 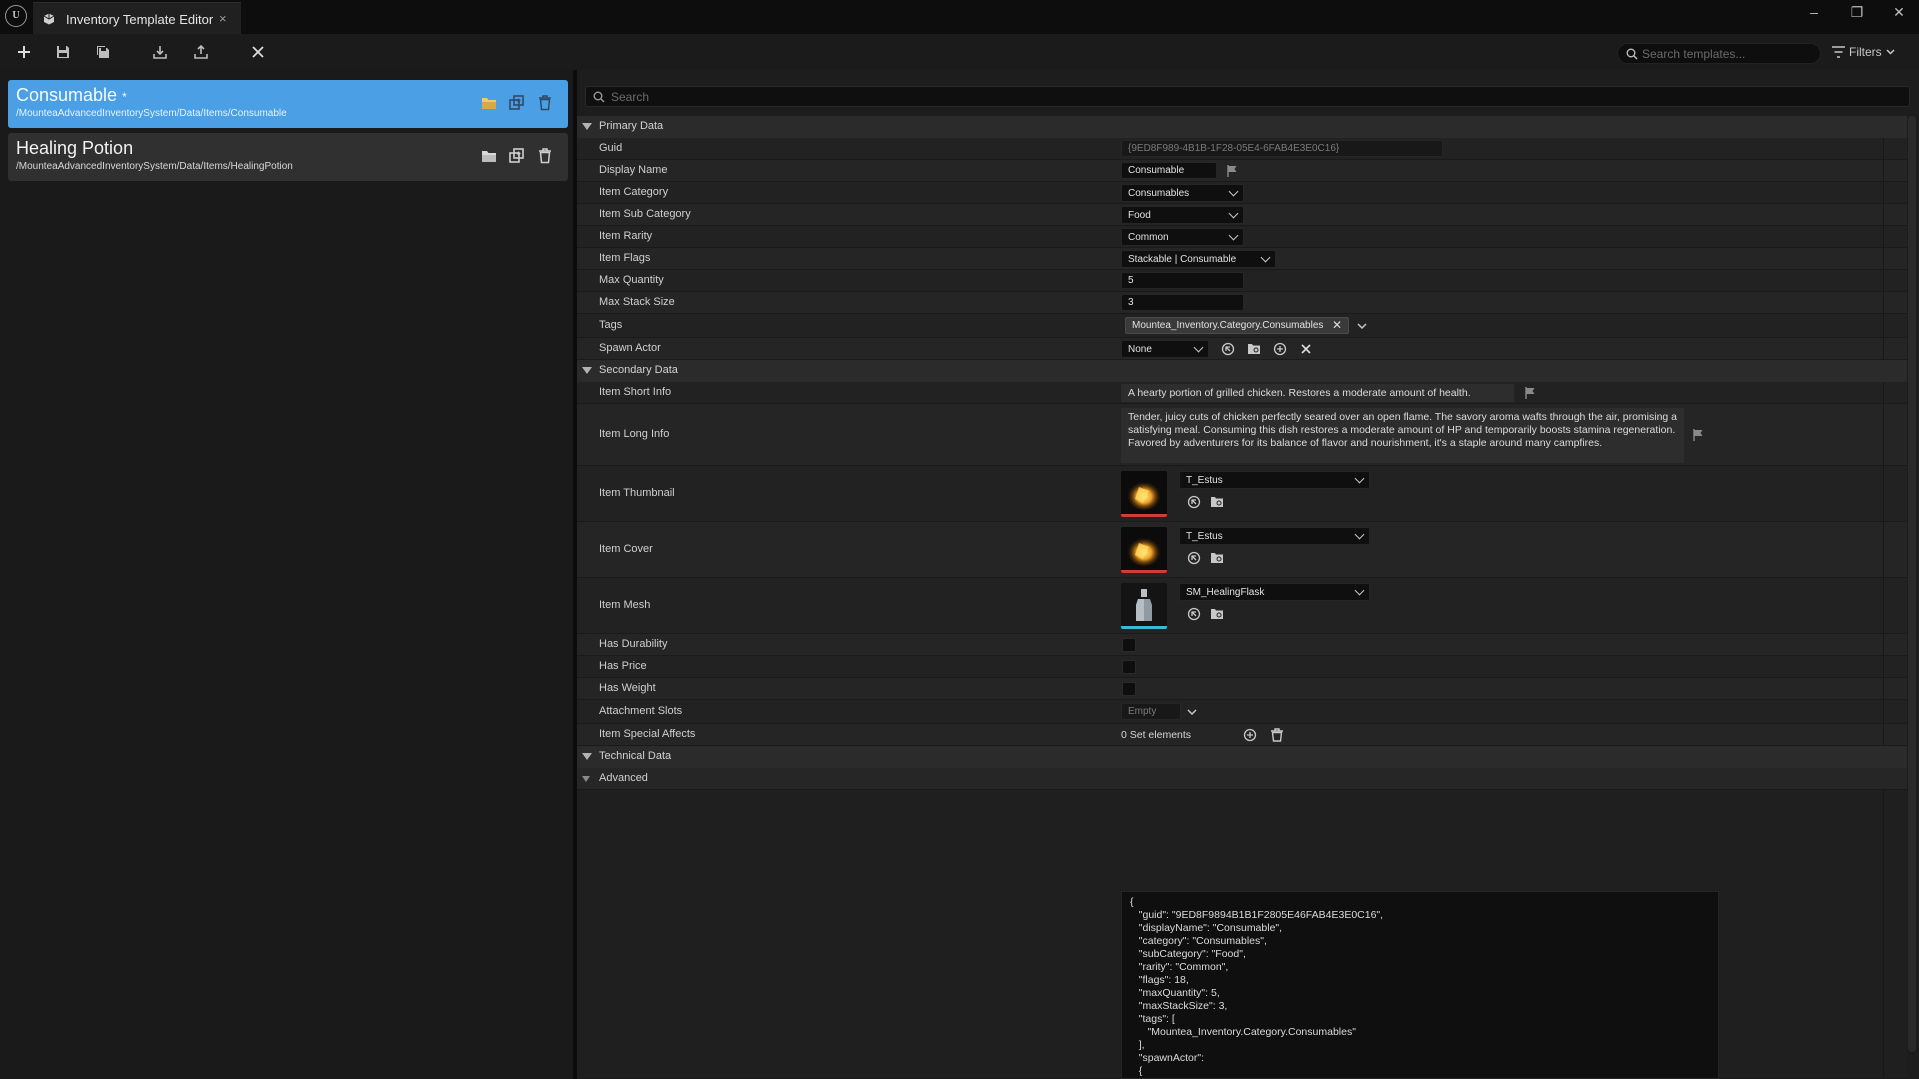 I want to click on save-button, so click(x=63, y=52).